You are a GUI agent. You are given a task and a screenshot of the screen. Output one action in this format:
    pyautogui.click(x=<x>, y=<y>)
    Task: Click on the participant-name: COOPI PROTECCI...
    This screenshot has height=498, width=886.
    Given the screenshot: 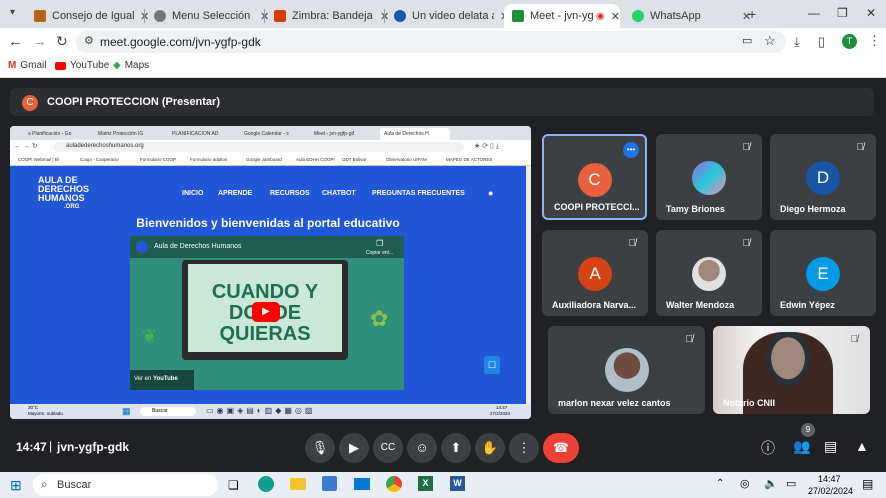 What is the action you would take?
    pyautogui.click(x=597, y=207)
    